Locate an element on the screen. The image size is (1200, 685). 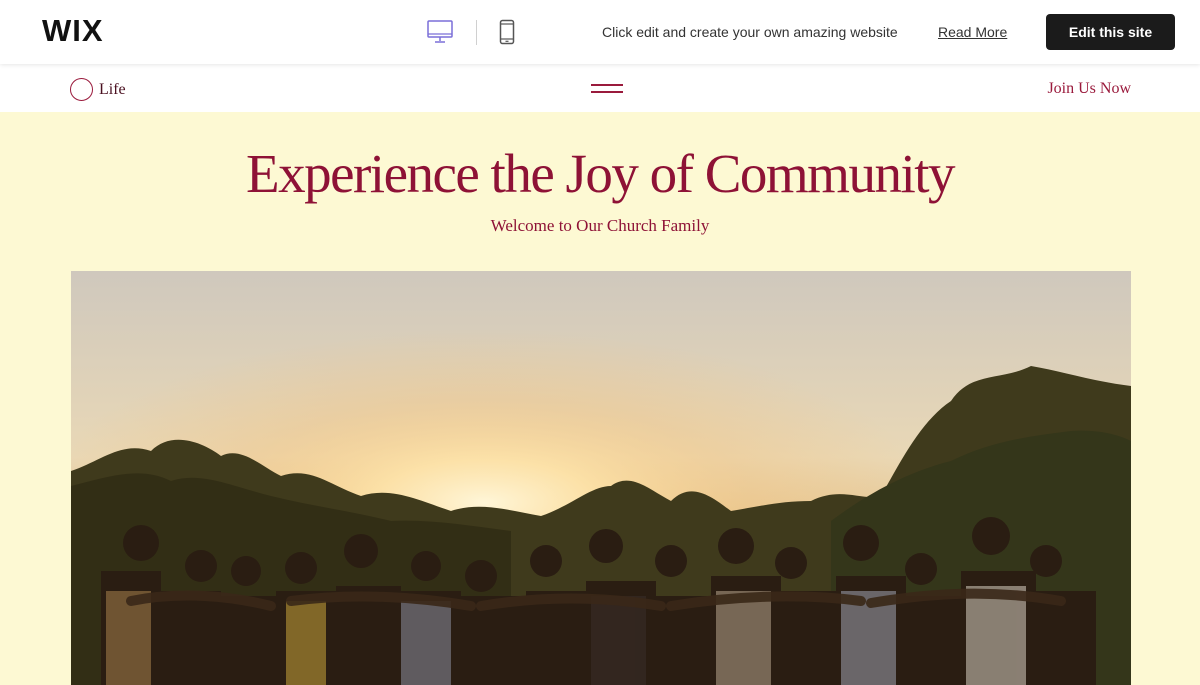
mobile-icon is located at coordinates (507, 32).